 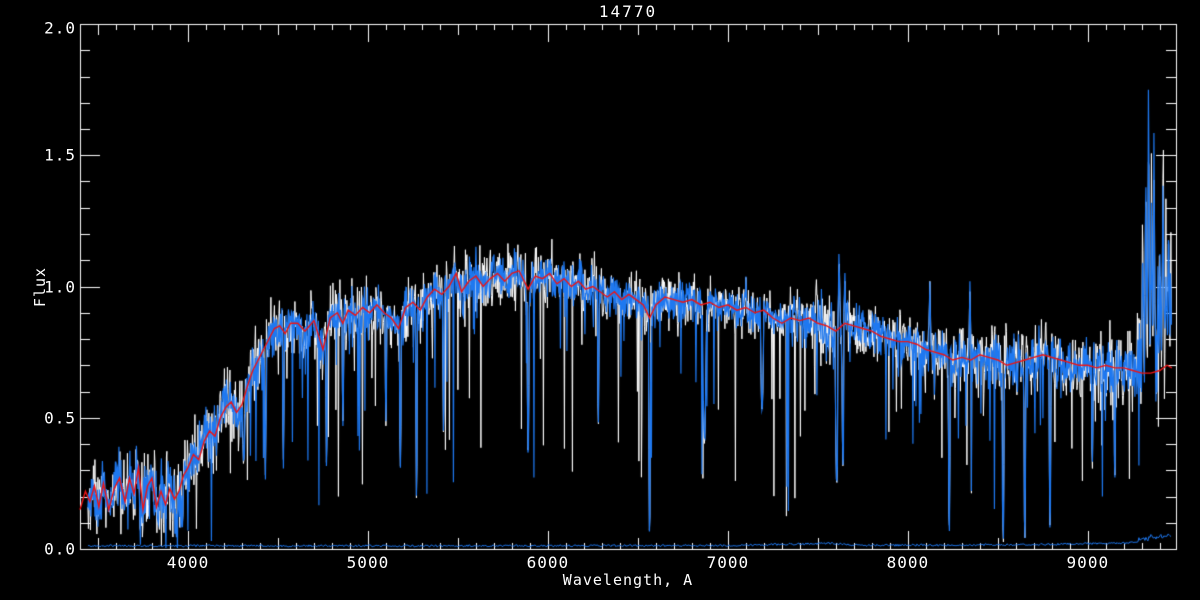 I want to click on x-tick-label-8000: 8000, so click(x=908, y=562).